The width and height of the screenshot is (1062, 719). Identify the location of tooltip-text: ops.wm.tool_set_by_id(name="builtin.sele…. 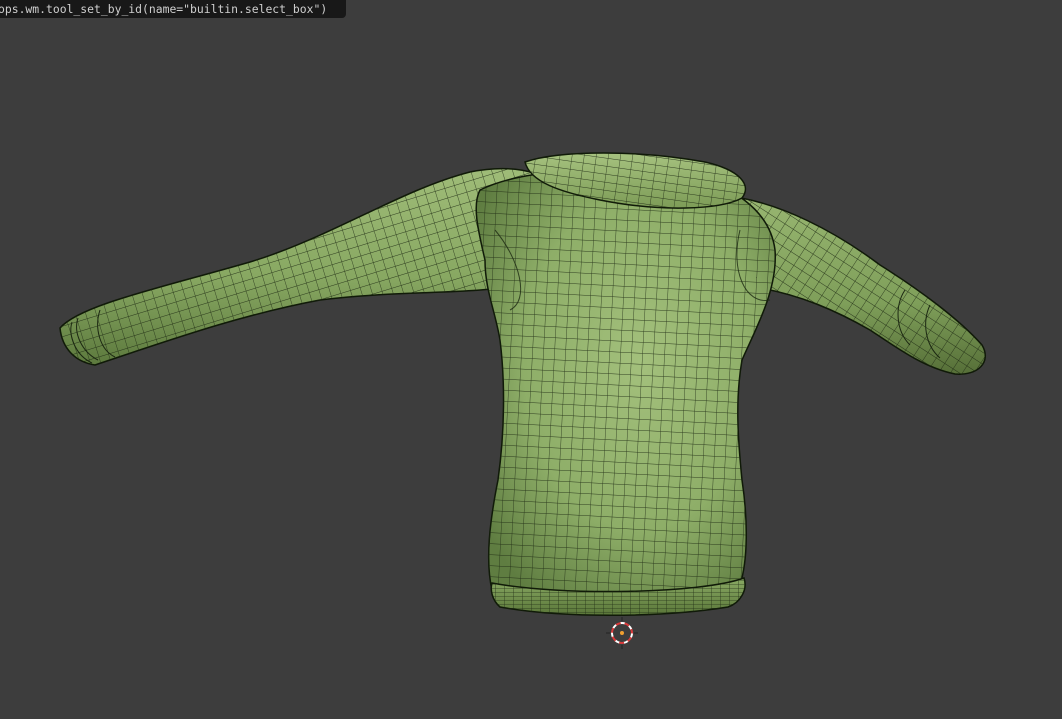
(164, 9).